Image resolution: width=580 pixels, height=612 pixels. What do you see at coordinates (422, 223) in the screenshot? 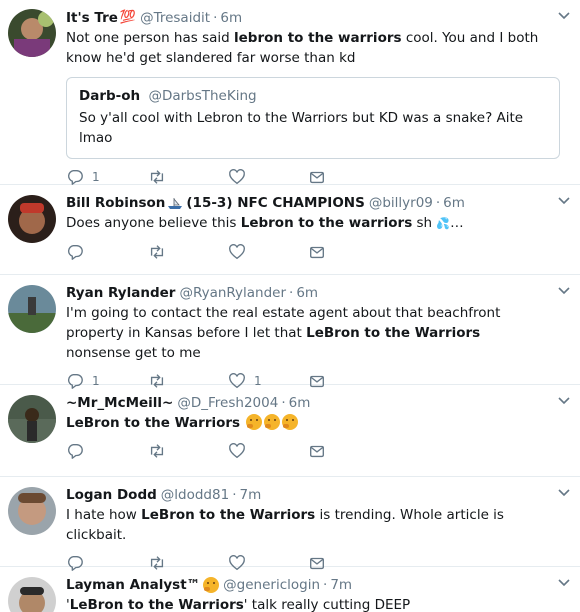
I see `text-segment: sh` at bounding box center [422, 223].